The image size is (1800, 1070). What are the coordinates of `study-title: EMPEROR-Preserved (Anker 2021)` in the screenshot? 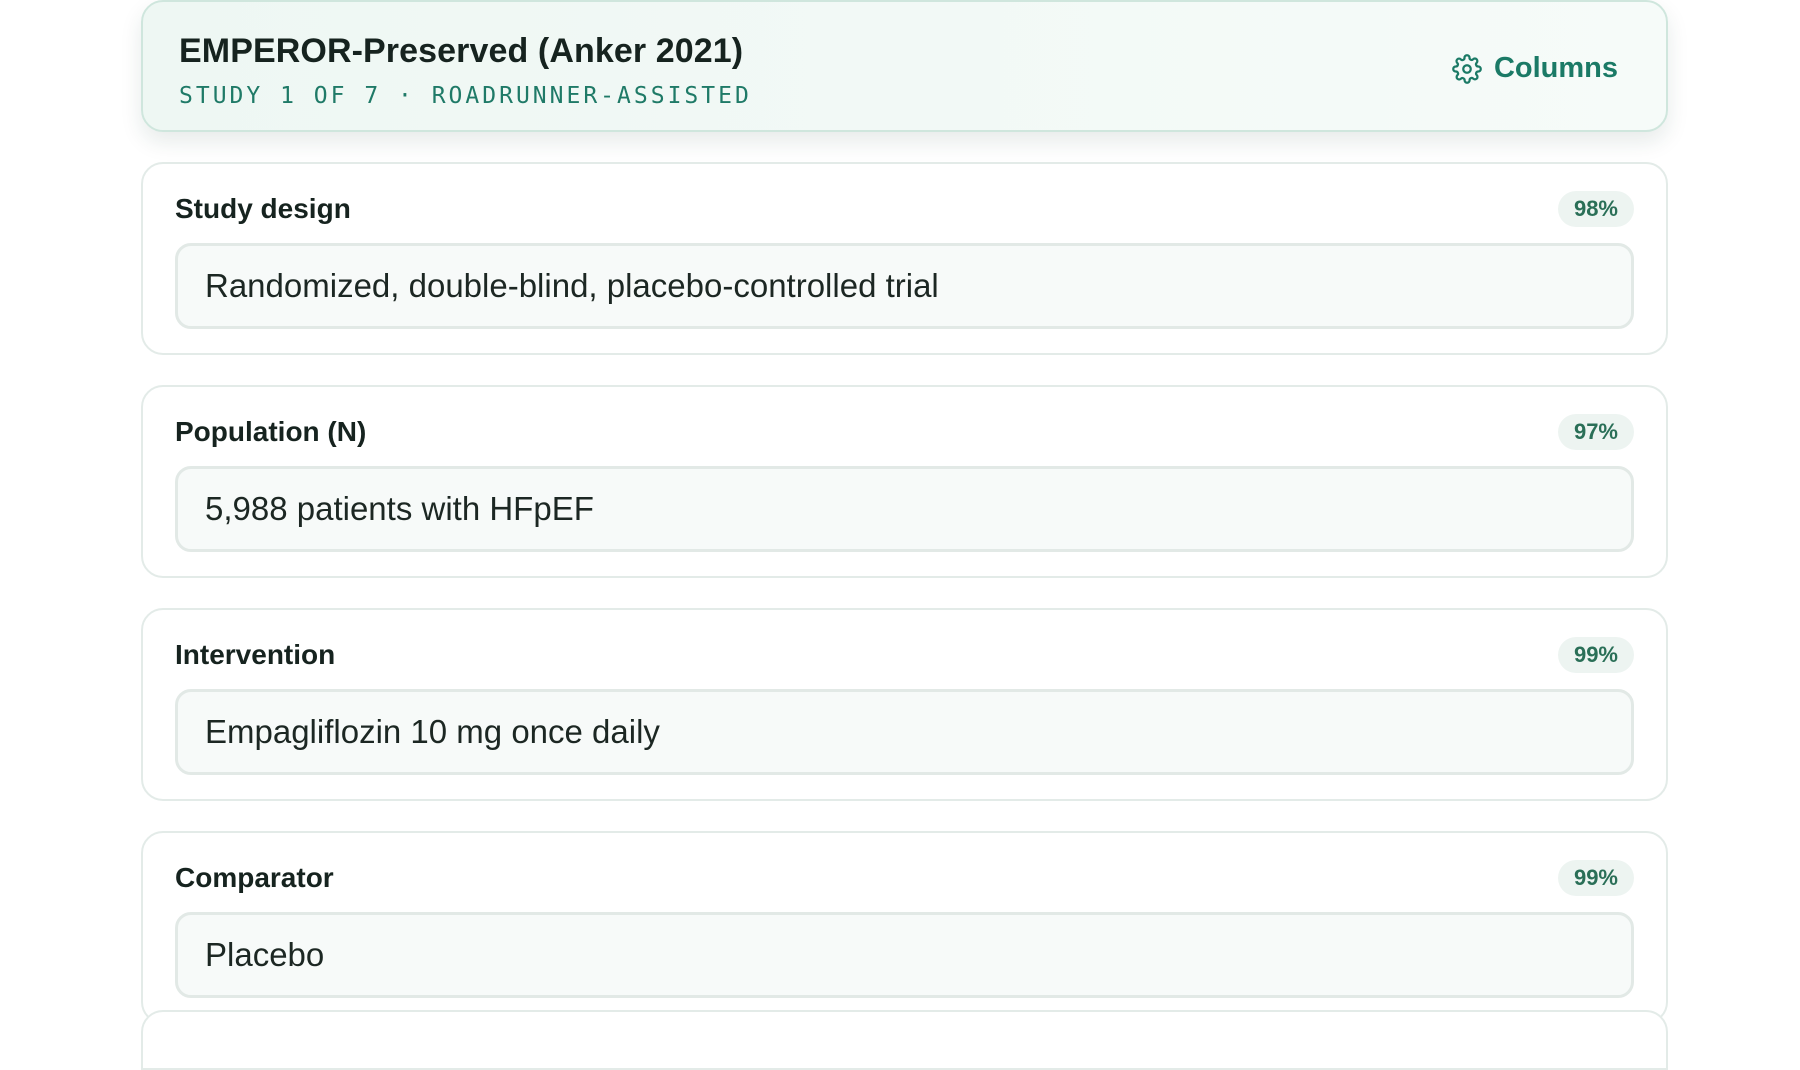 It's located at (461, 51).